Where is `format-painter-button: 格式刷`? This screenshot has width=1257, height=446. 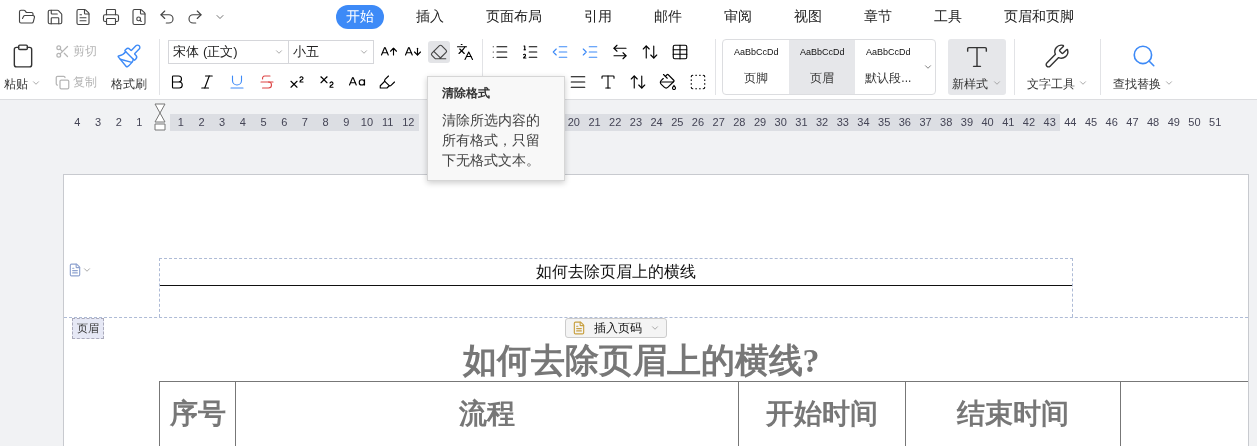 format-painter-button: 格式刷 is located at coordinates (129, 67).